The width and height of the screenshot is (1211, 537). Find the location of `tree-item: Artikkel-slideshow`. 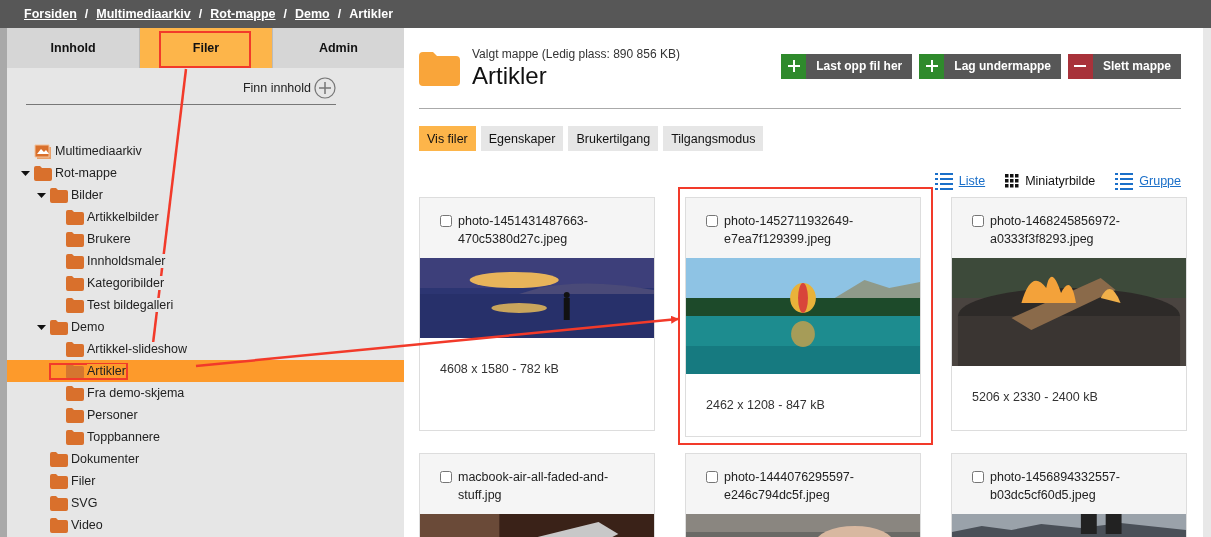

tree-item: Artikkel-slideshow is located at coordinates (205, 349).